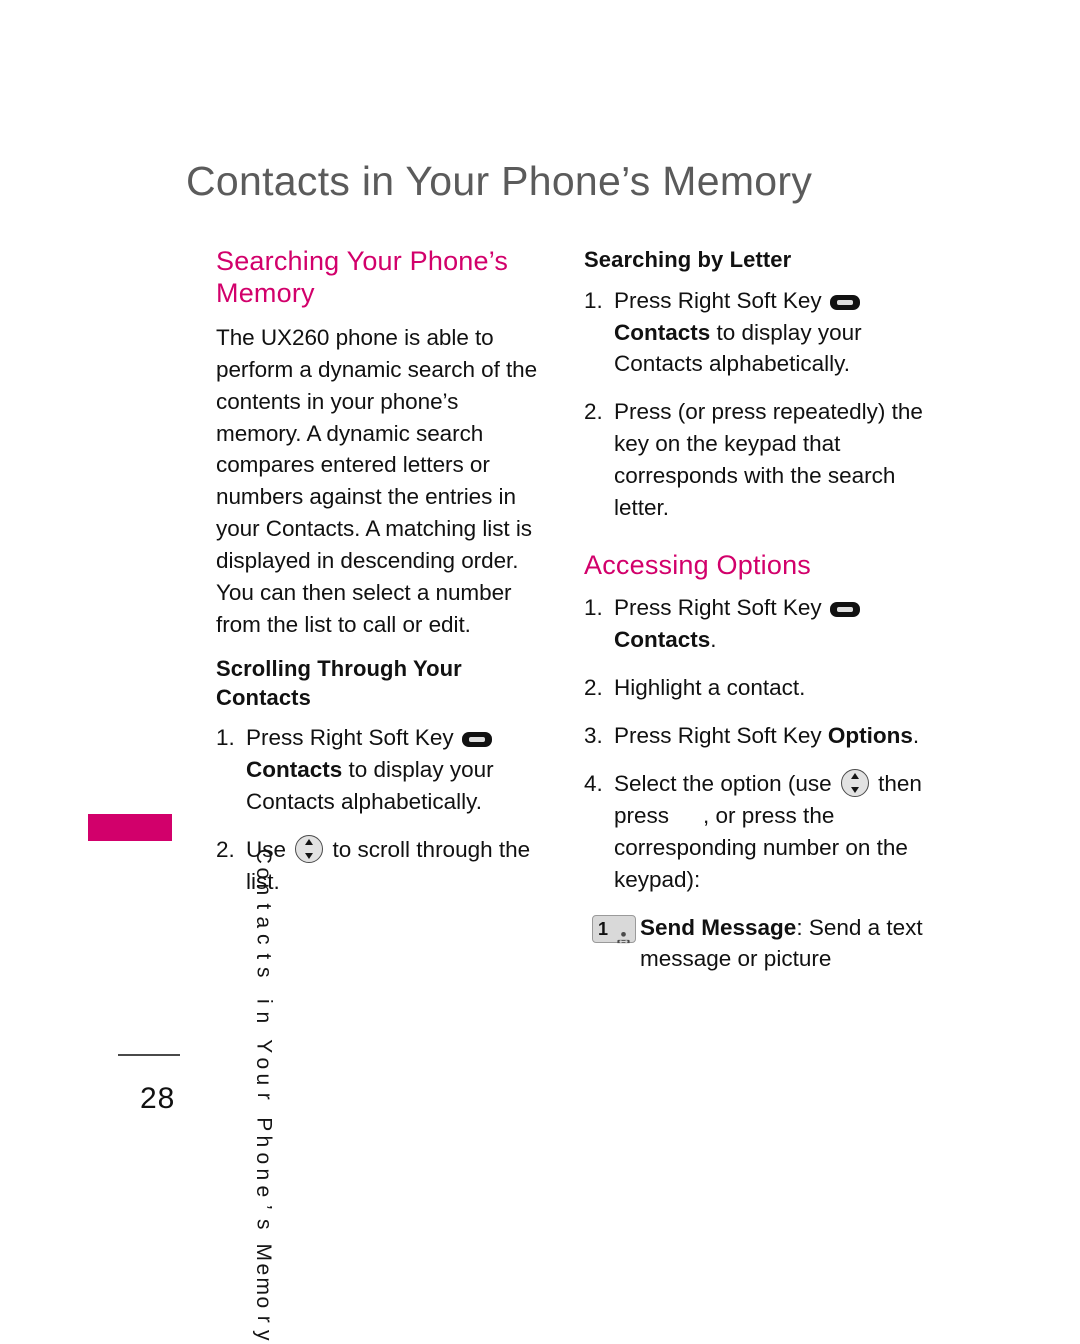 Image resolution: width=1080 pixels, height=1344 pixels. What do you see at coordinates (723, 783) in the screenshot?
I see `step-text: Select the option (use` at bounding box center [723, 783].